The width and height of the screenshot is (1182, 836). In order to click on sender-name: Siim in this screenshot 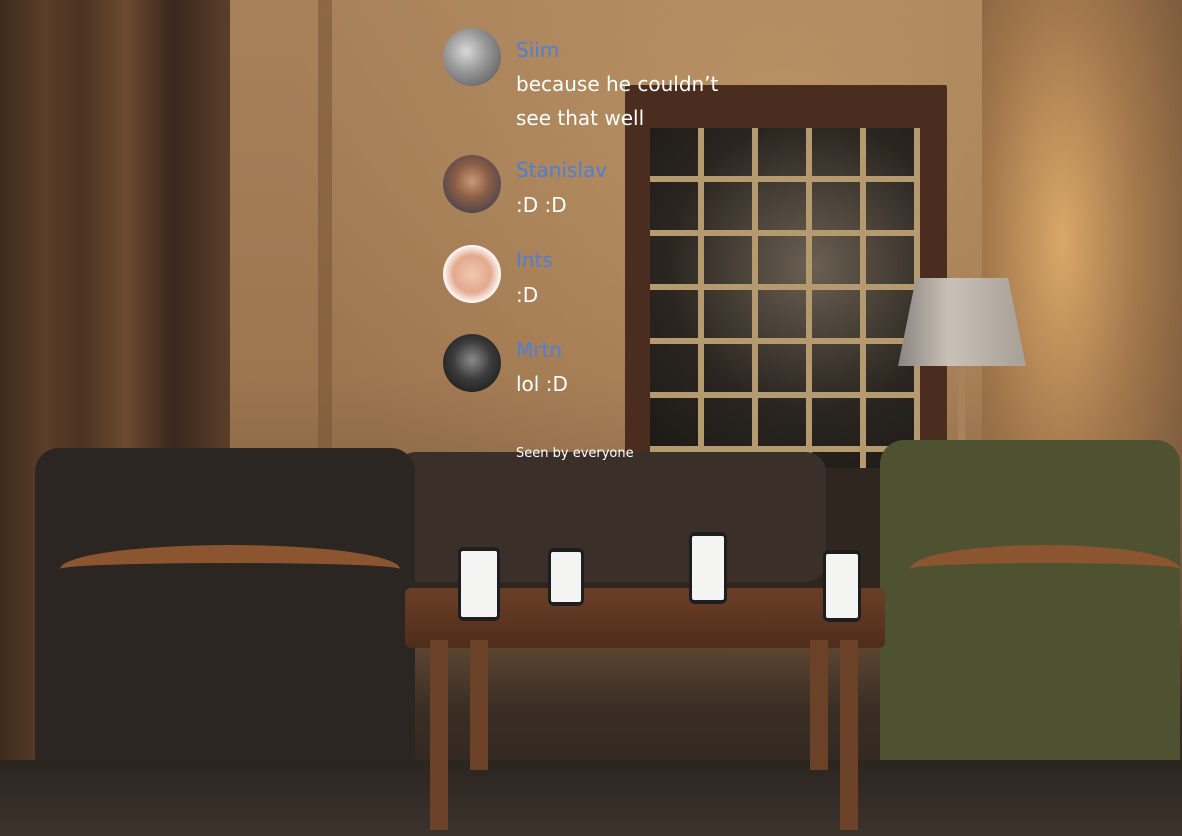, I will do `click(537, 50)`.